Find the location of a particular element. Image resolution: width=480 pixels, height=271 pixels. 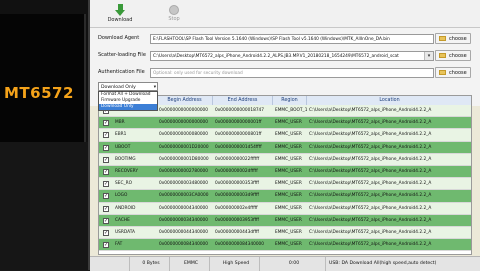

cell-begin: 0x0000000001D20000 is located at coordinates (184, 147).